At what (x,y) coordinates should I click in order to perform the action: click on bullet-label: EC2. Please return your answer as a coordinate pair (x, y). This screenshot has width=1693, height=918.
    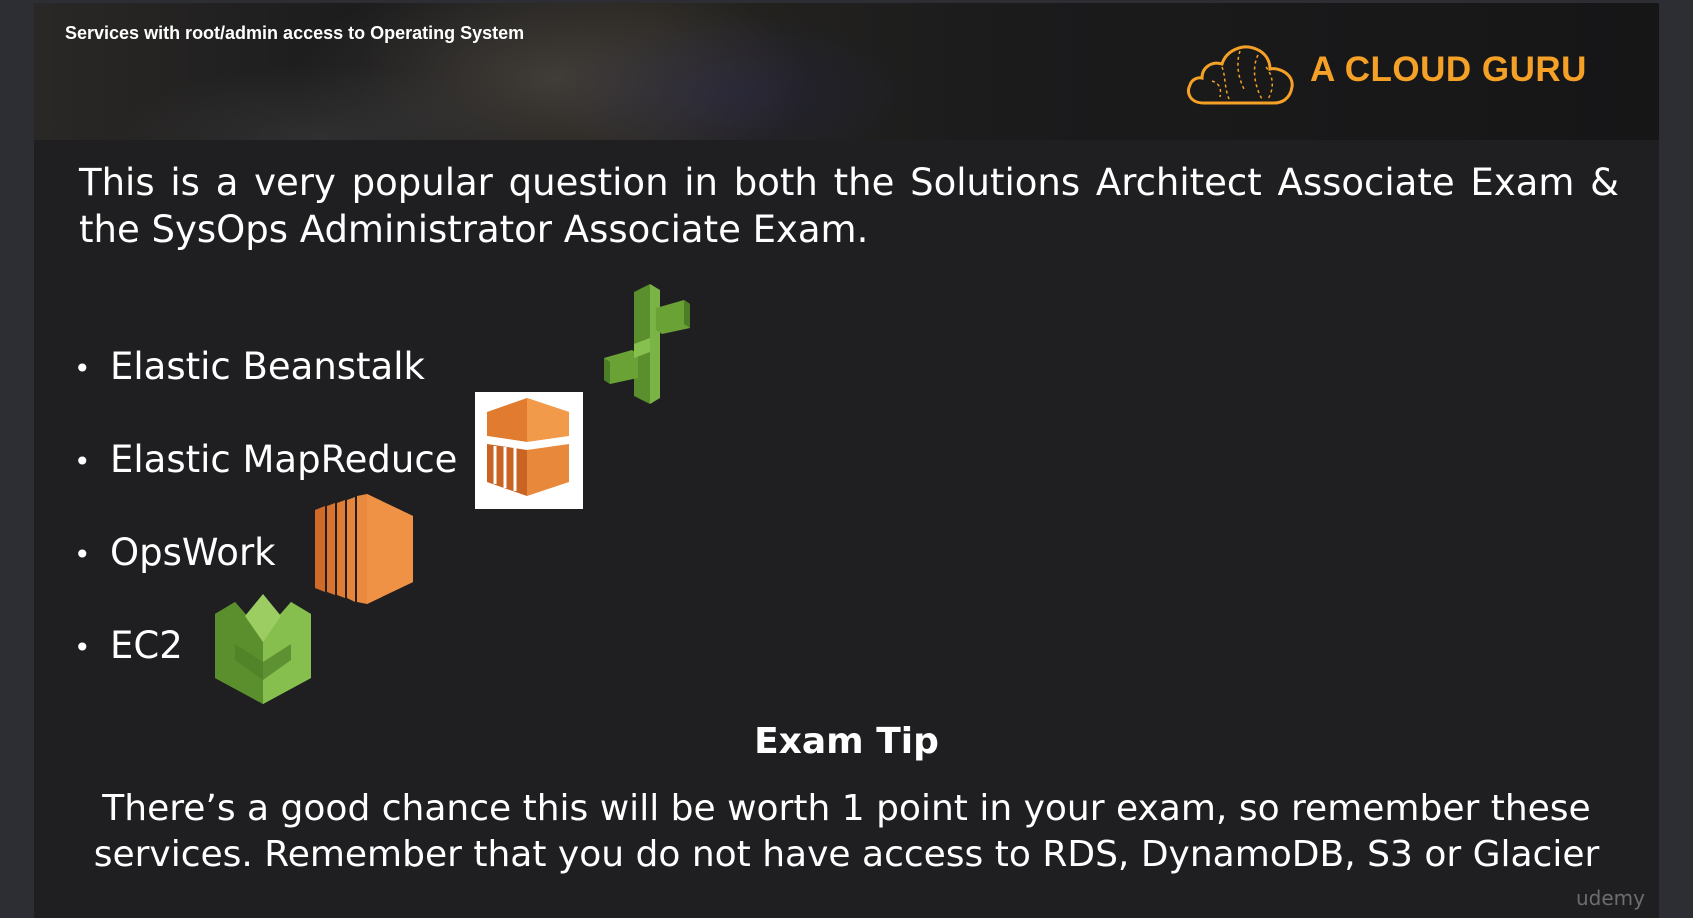
    Looking at the image, I should click on (146, 645).